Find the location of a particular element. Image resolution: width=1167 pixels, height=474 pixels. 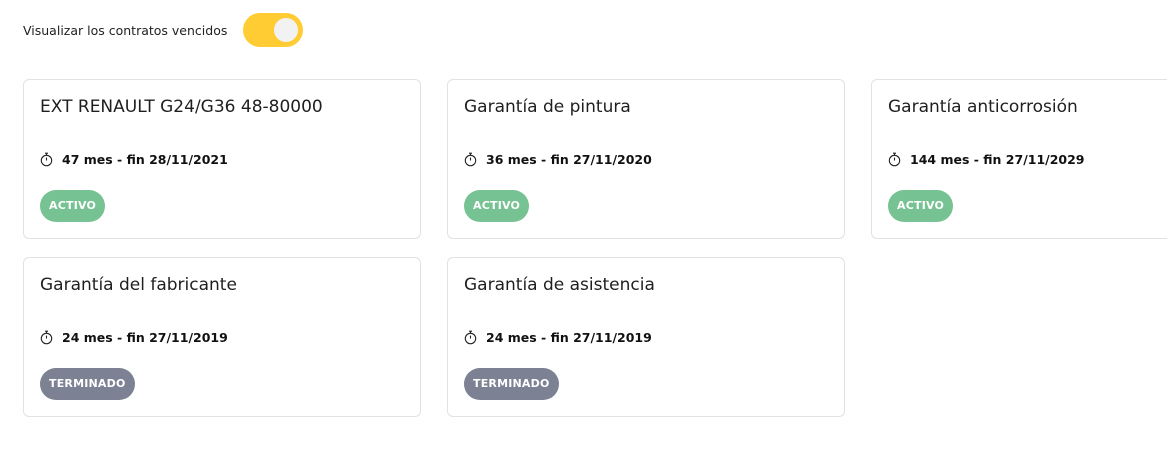

duration-text: 47 mes - fin 28/11/2021 is located at coordinates (145, 159).